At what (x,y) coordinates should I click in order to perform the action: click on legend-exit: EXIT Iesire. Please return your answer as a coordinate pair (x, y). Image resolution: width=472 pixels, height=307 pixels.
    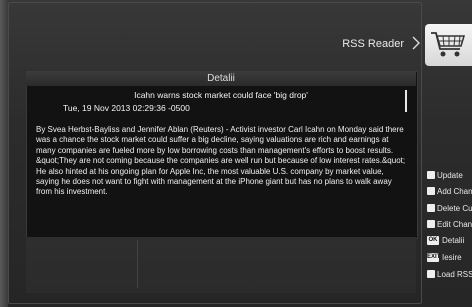
    Looking at the image, I should click on (449, 257).